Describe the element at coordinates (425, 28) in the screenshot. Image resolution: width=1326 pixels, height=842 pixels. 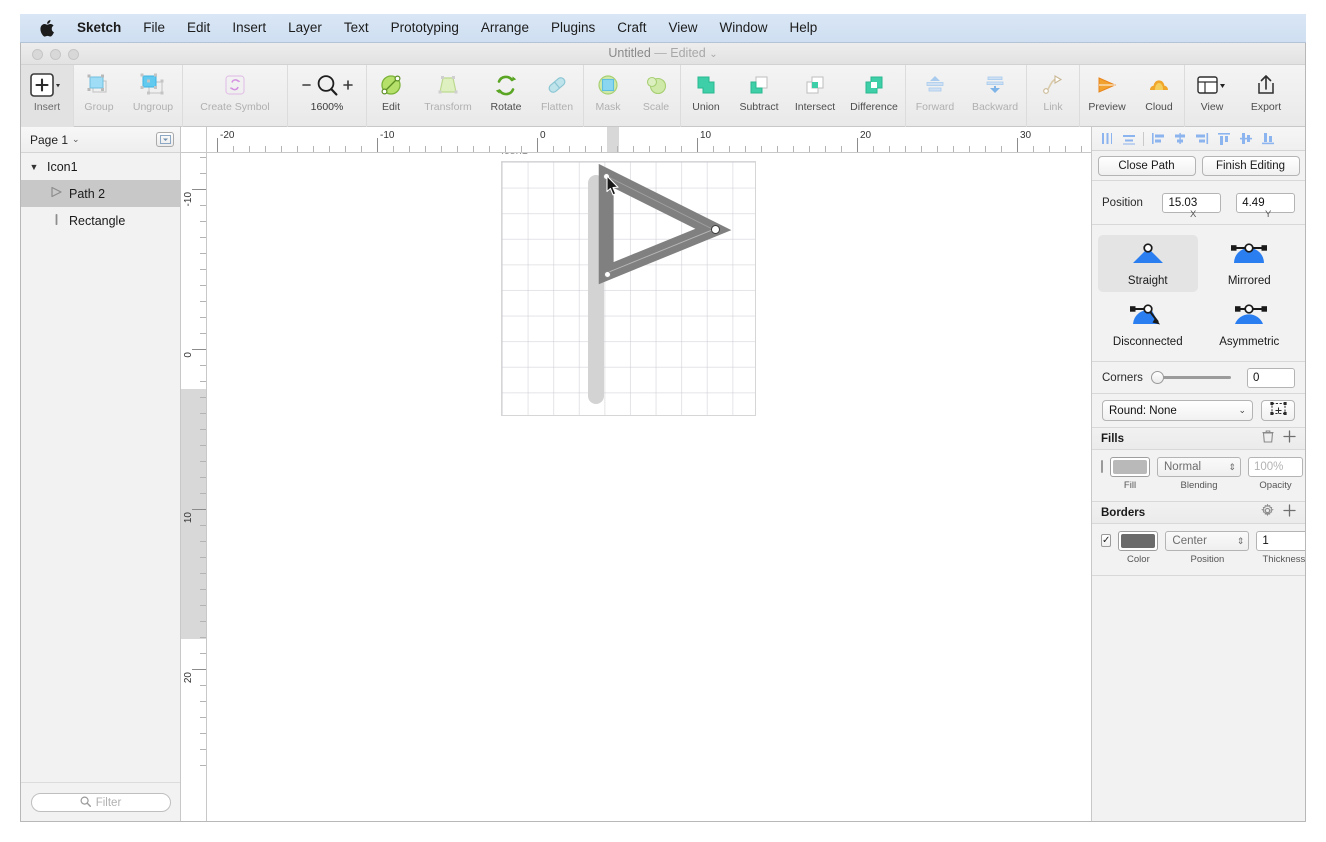
I see `menu-prototyping: Prototyping` at that location.